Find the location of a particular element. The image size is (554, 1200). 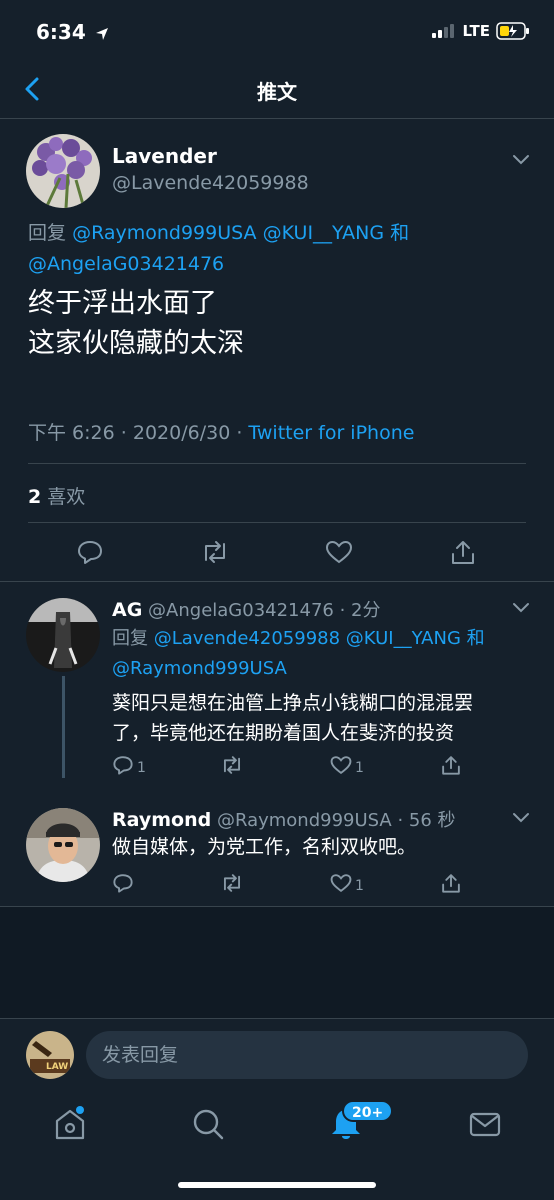

tab-messages is located at coordinates (485, 1124).